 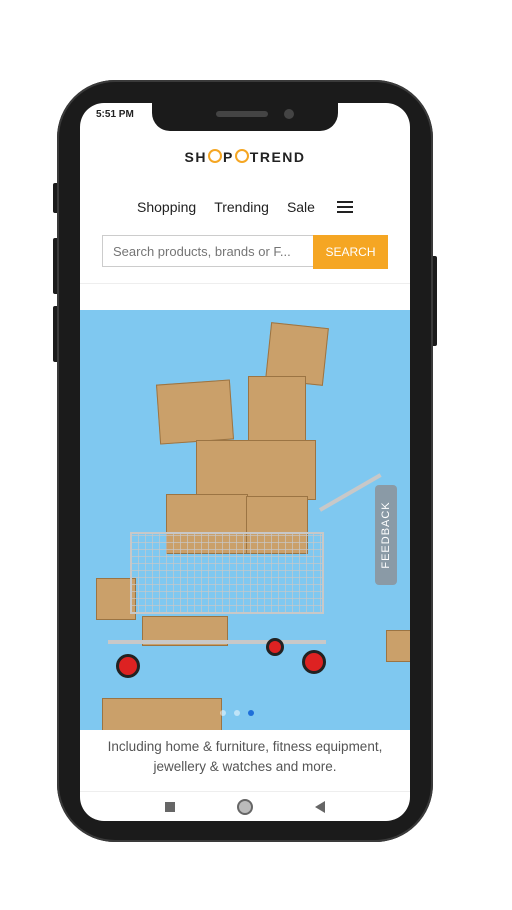 What do you see at coordinates (398, 646) in the screenshot?
I see `box-right-edge` at bounding box center [398, 646].